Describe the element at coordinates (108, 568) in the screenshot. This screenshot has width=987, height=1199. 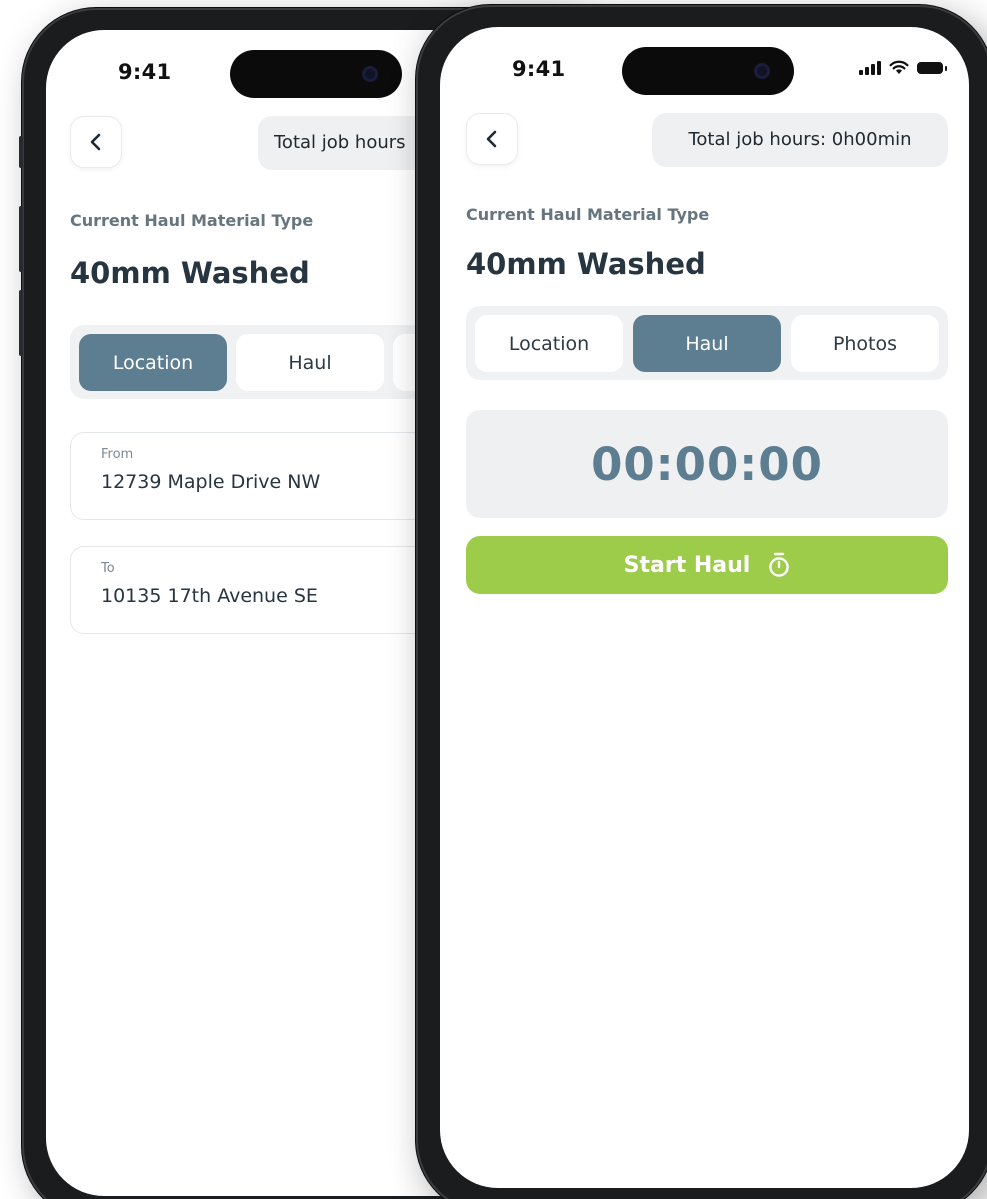
I see `to-label: To` at that location.